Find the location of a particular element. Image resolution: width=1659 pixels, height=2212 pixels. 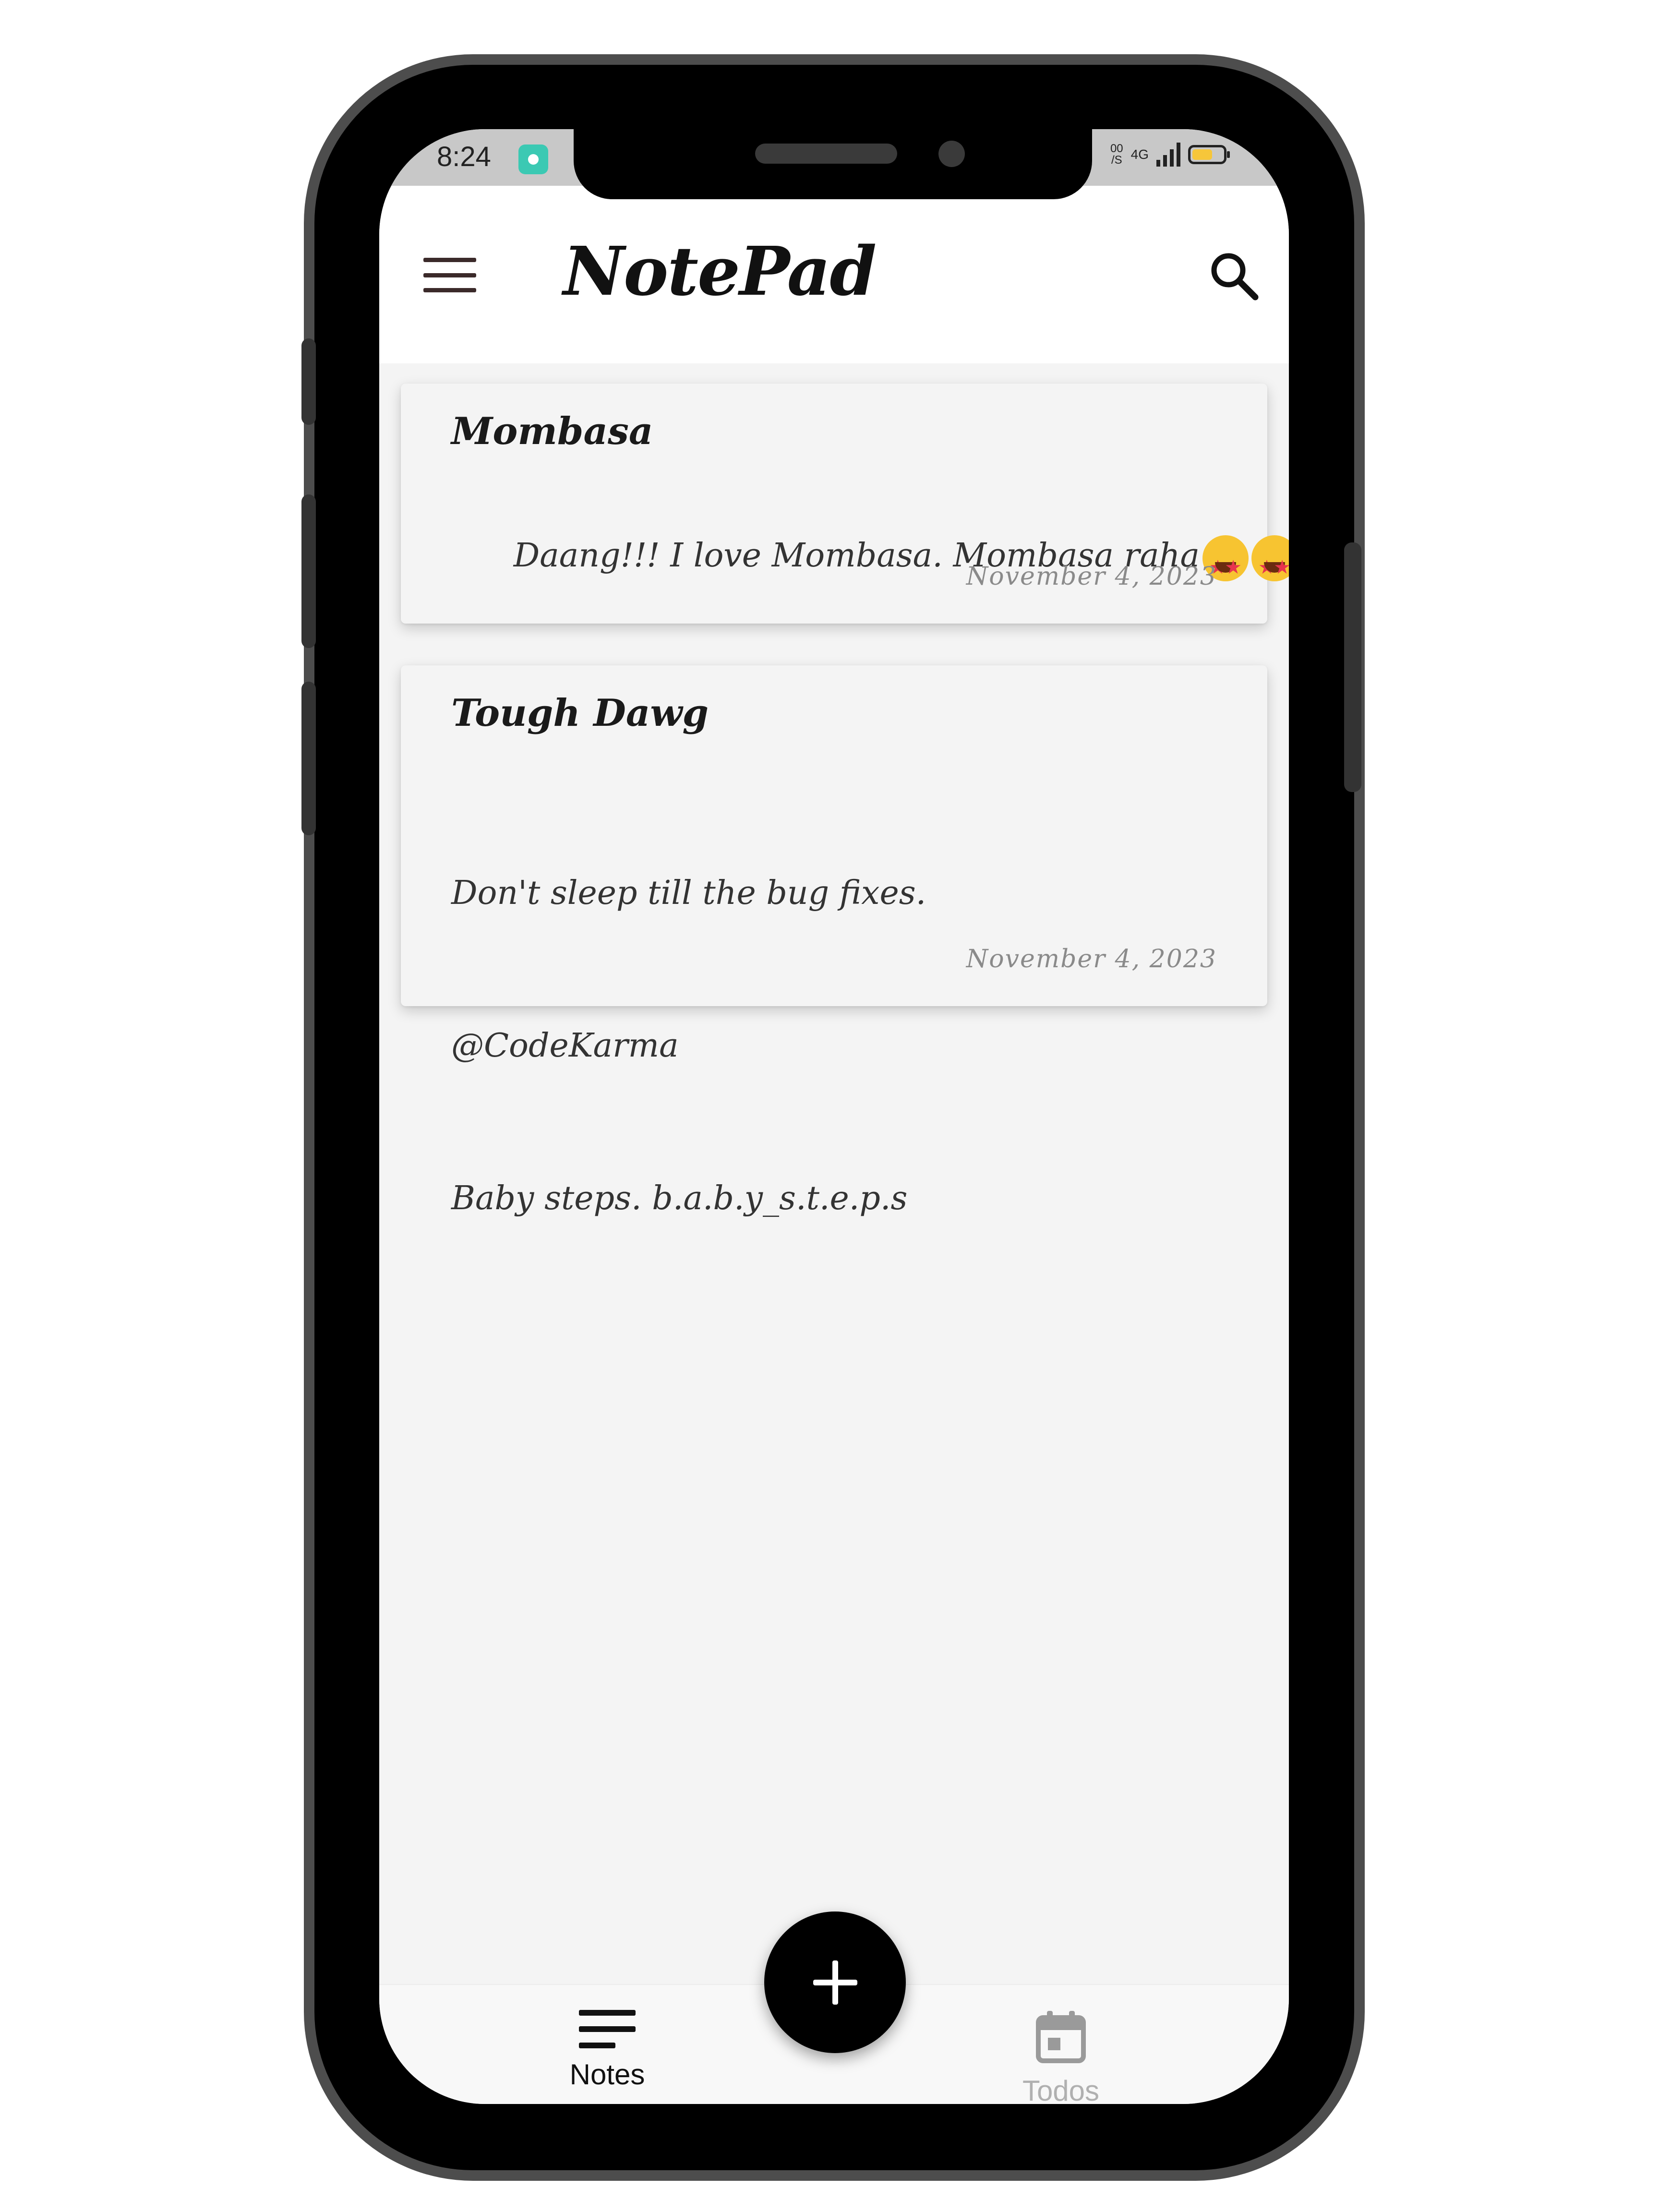

network-type: 4G is located at coordinates (1139, 155).